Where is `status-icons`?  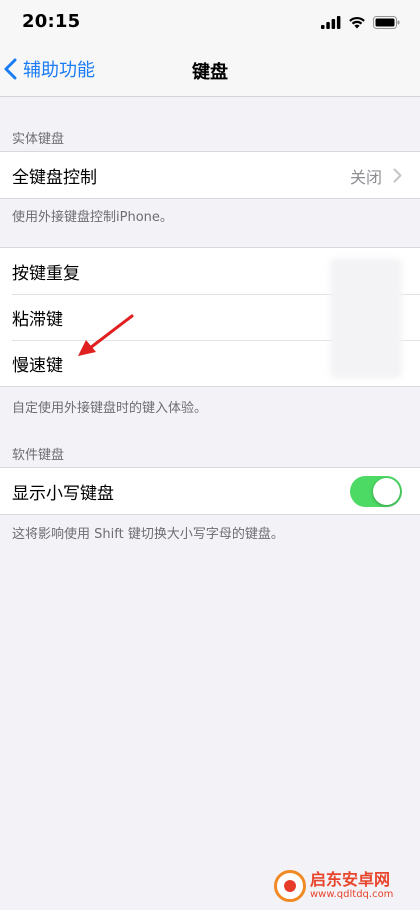 status-icons is located at coordinates (360, 23).